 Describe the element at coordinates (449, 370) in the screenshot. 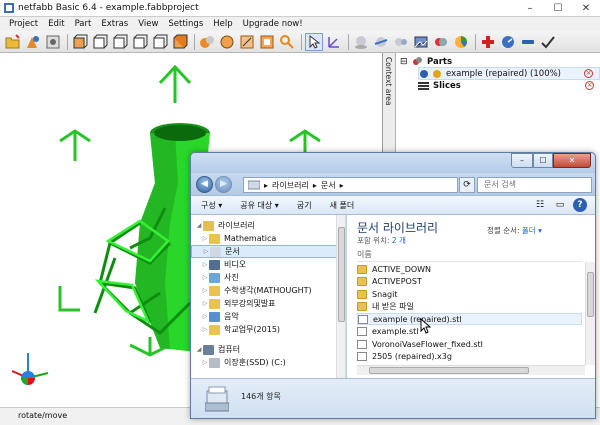

I see `file-list-hscroll-thumb` at that location.